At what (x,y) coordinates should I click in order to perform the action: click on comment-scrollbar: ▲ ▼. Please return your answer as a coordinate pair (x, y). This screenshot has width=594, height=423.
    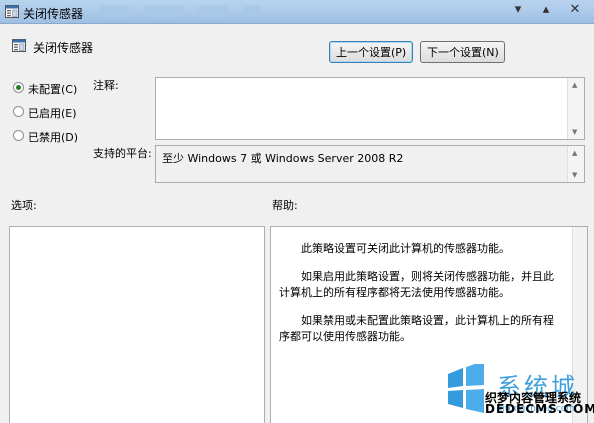
    Looking at the image, I should click on (575, 108).